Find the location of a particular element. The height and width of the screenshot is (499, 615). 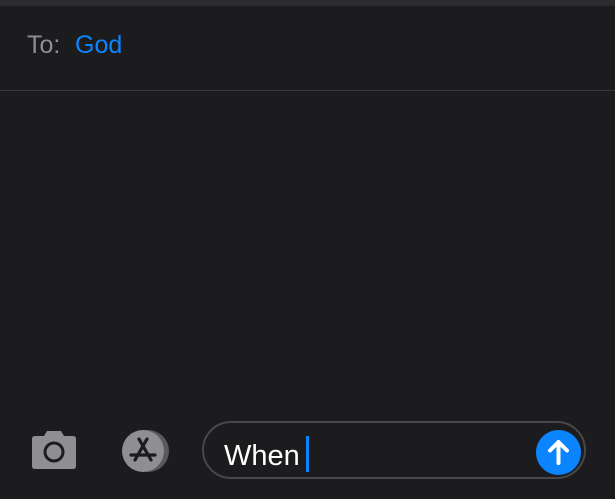

recipient-name: God is located at coordinates (98, 45).